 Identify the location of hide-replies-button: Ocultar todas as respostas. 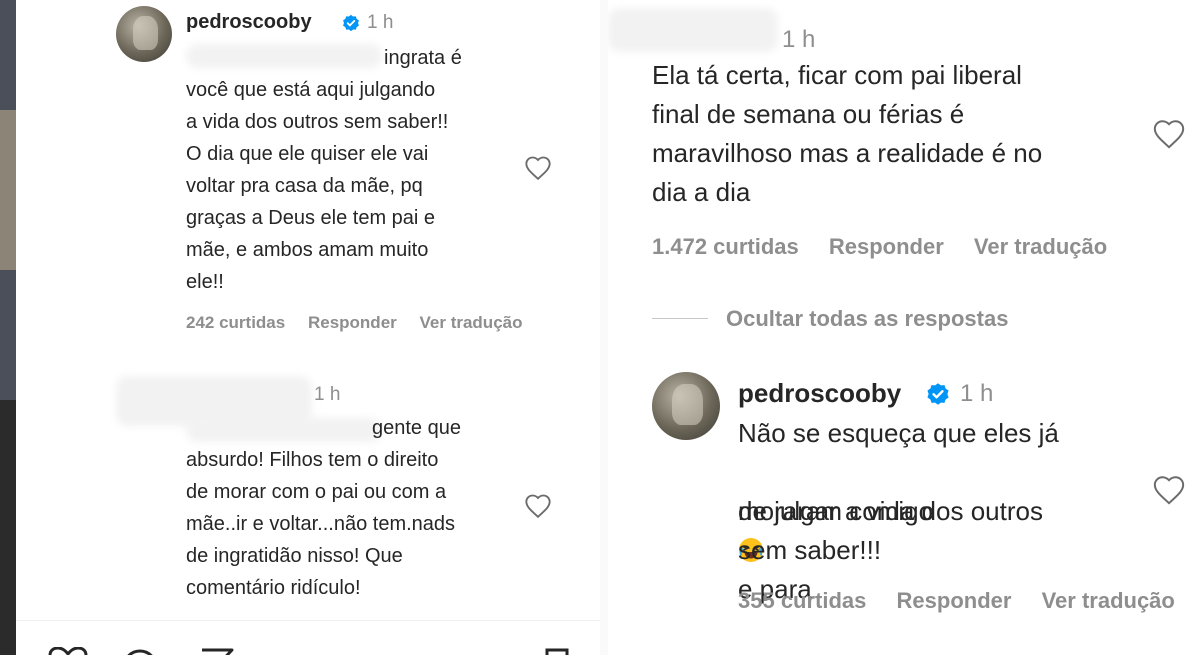
(867, 319).